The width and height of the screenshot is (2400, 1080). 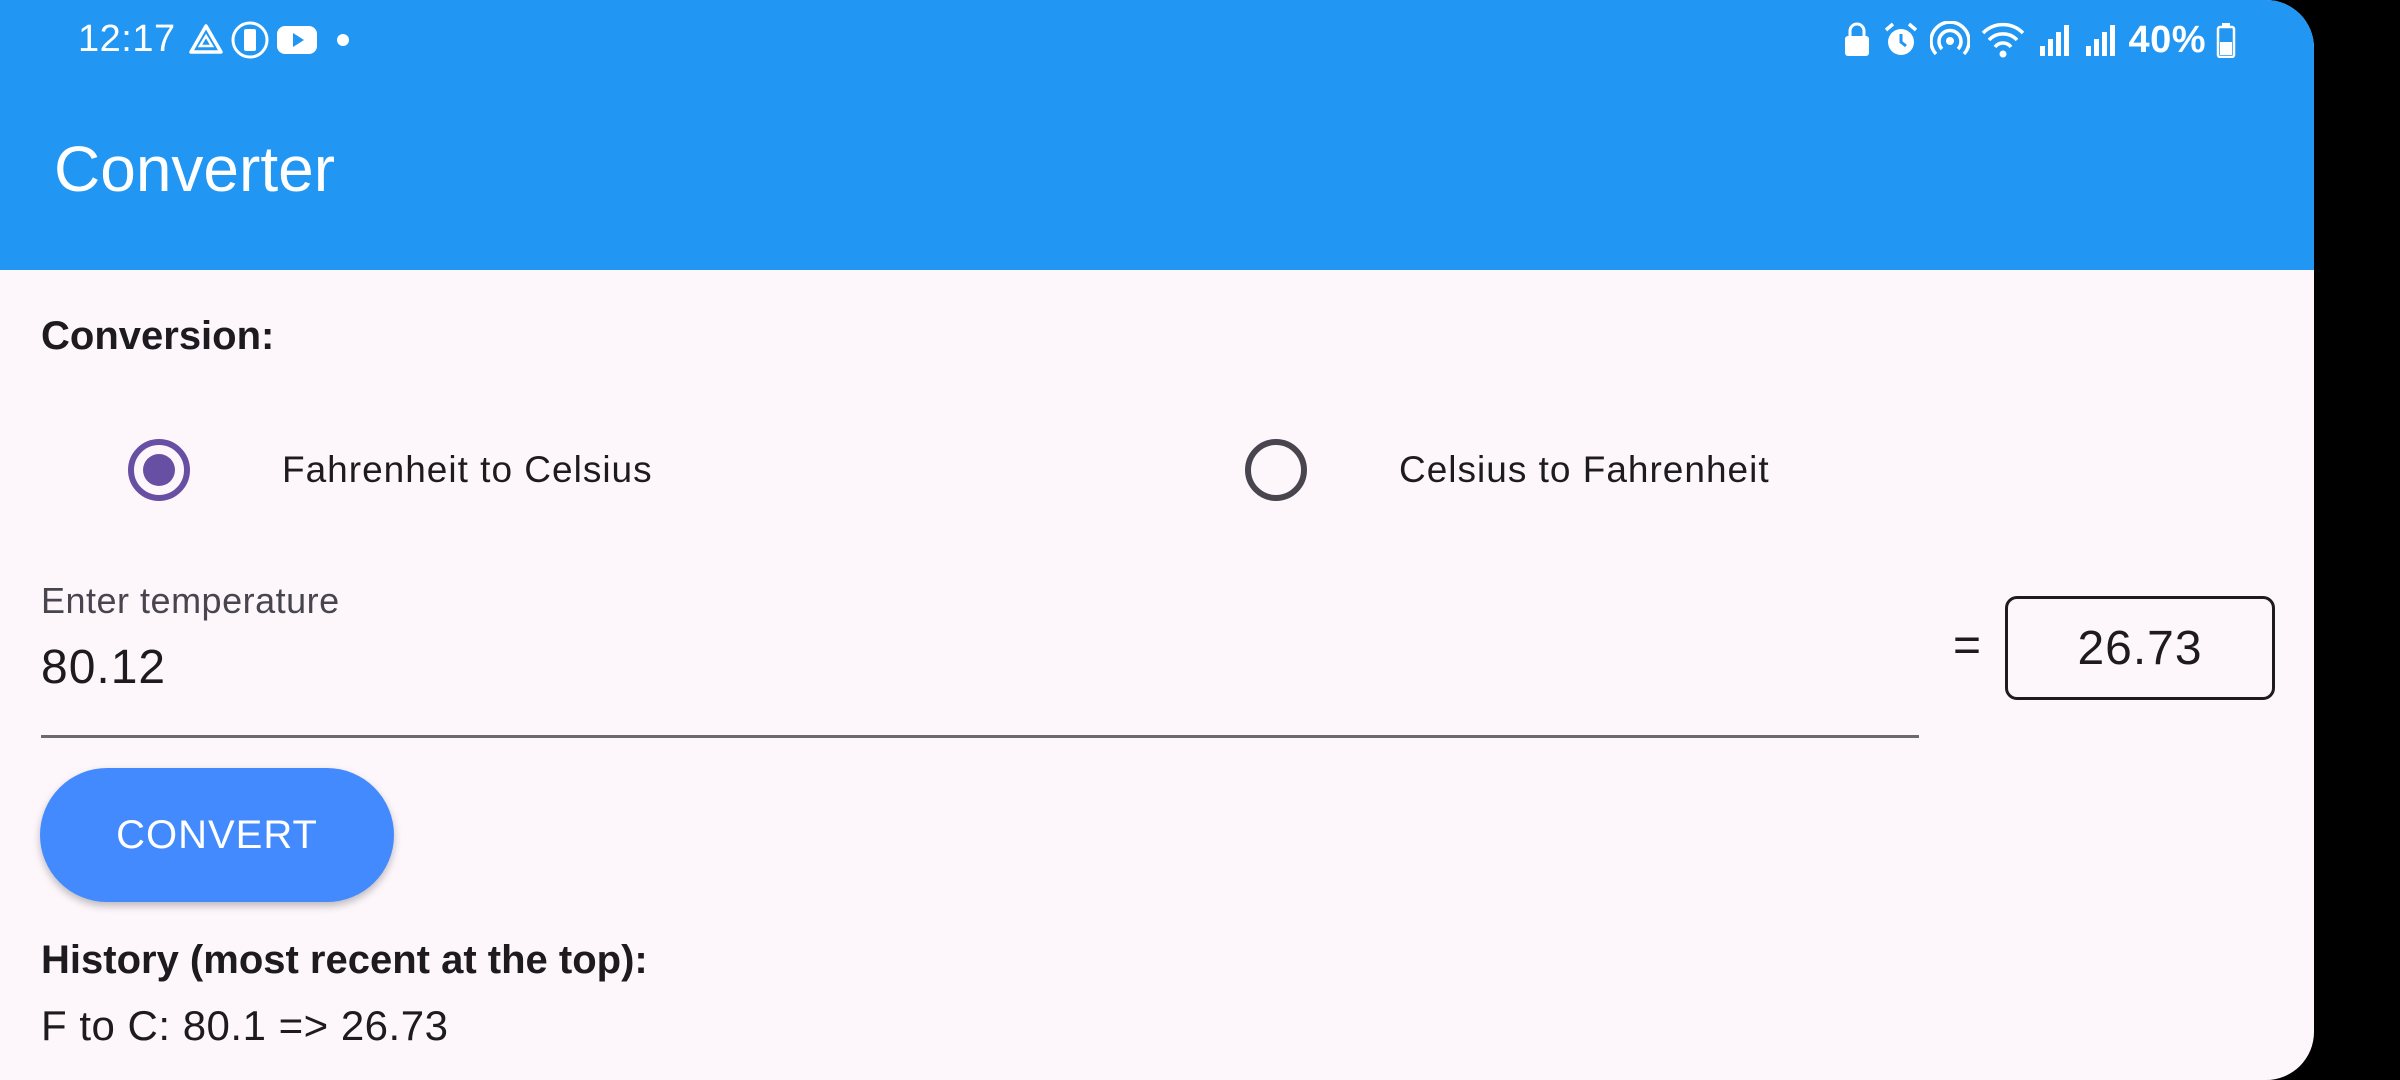 What do you see at coordinates (980, 667) in the screenshot?
I see `temperature-input` at bounding box center [980, 667].